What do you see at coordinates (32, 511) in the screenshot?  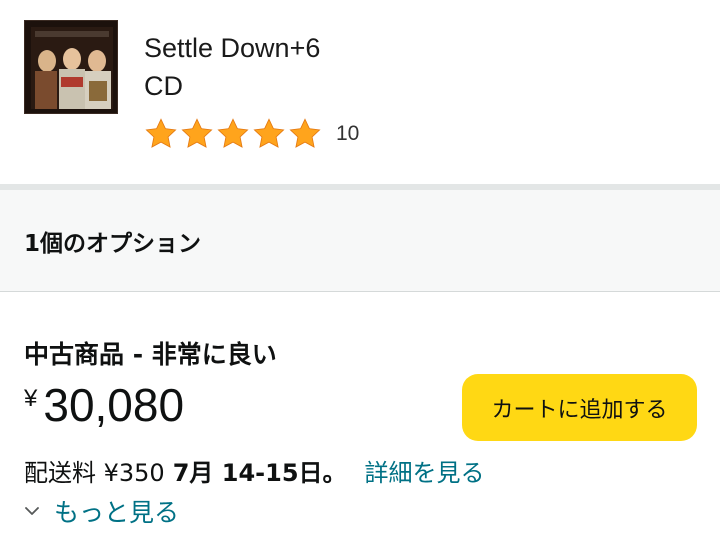 I see `chevron-down-icon` at bounding box center [32, 511].